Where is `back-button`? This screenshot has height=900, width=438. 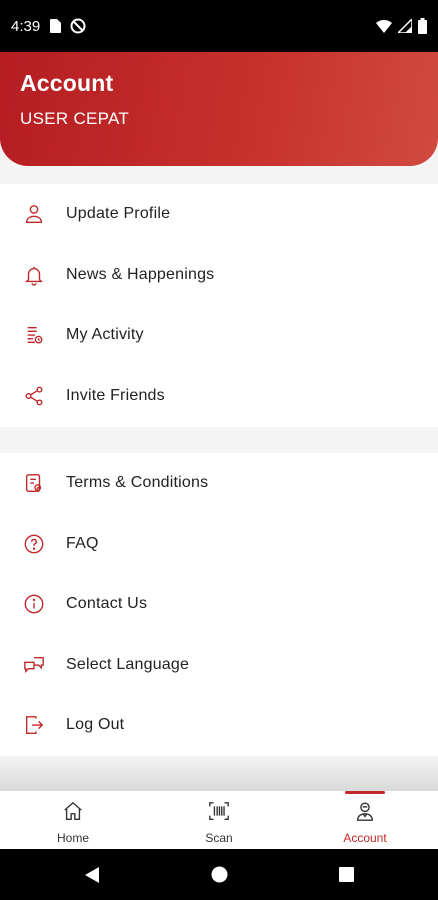
back-button is located at coordinates (92, 875).